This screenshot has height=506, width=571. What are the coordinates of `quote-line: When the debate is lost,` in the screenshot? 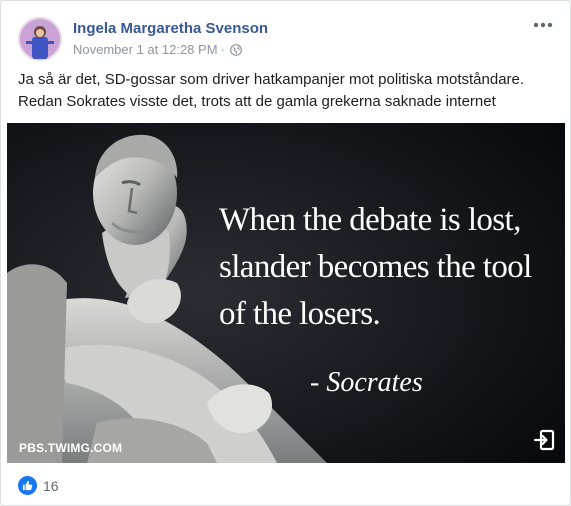 It's located at (370, 220).